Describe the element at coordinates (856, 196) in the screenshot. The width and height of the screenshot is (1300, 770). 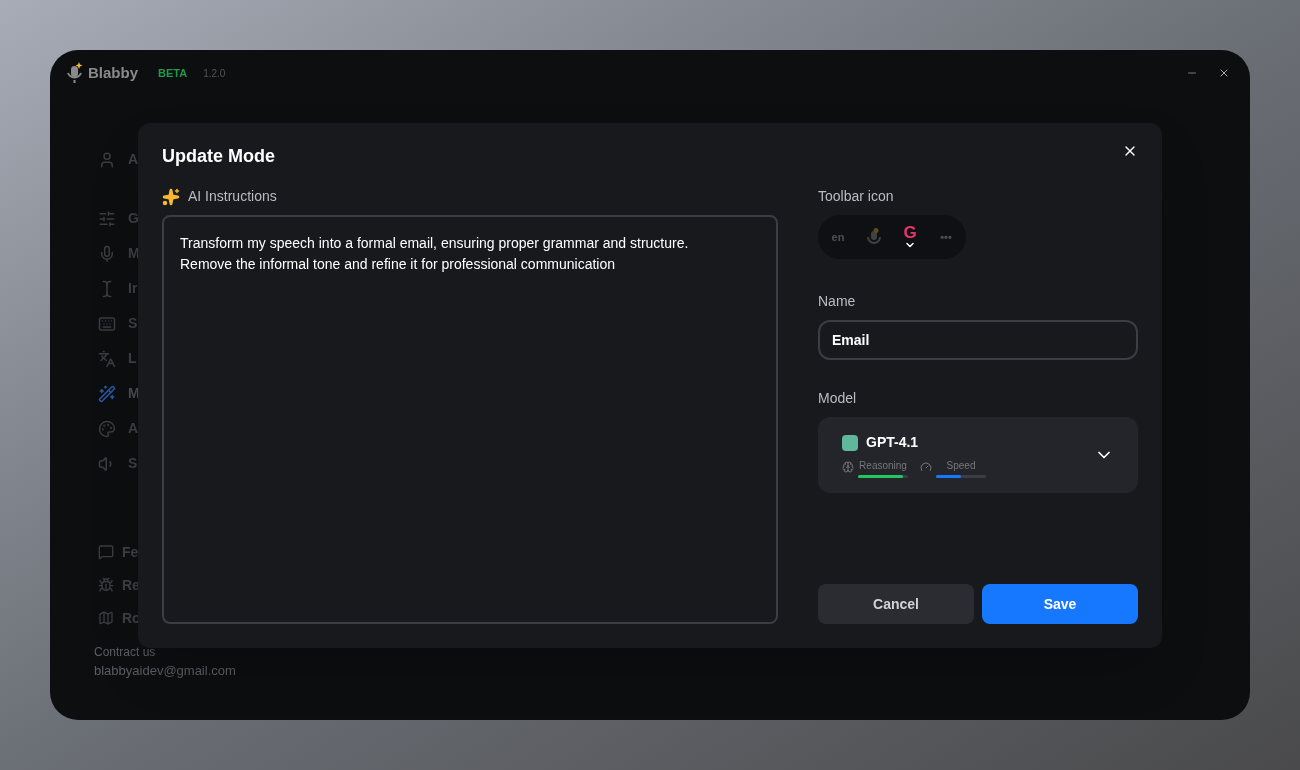
I see `toolbar-icon-label: Toolbar icon` at that location.